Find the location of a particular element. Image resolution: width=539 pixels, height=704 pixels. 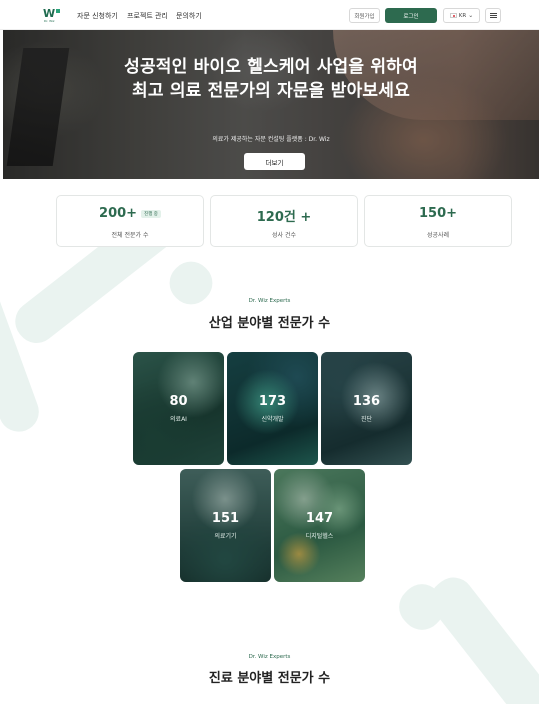

card-count: 151 is located at coordinates (225, 518).